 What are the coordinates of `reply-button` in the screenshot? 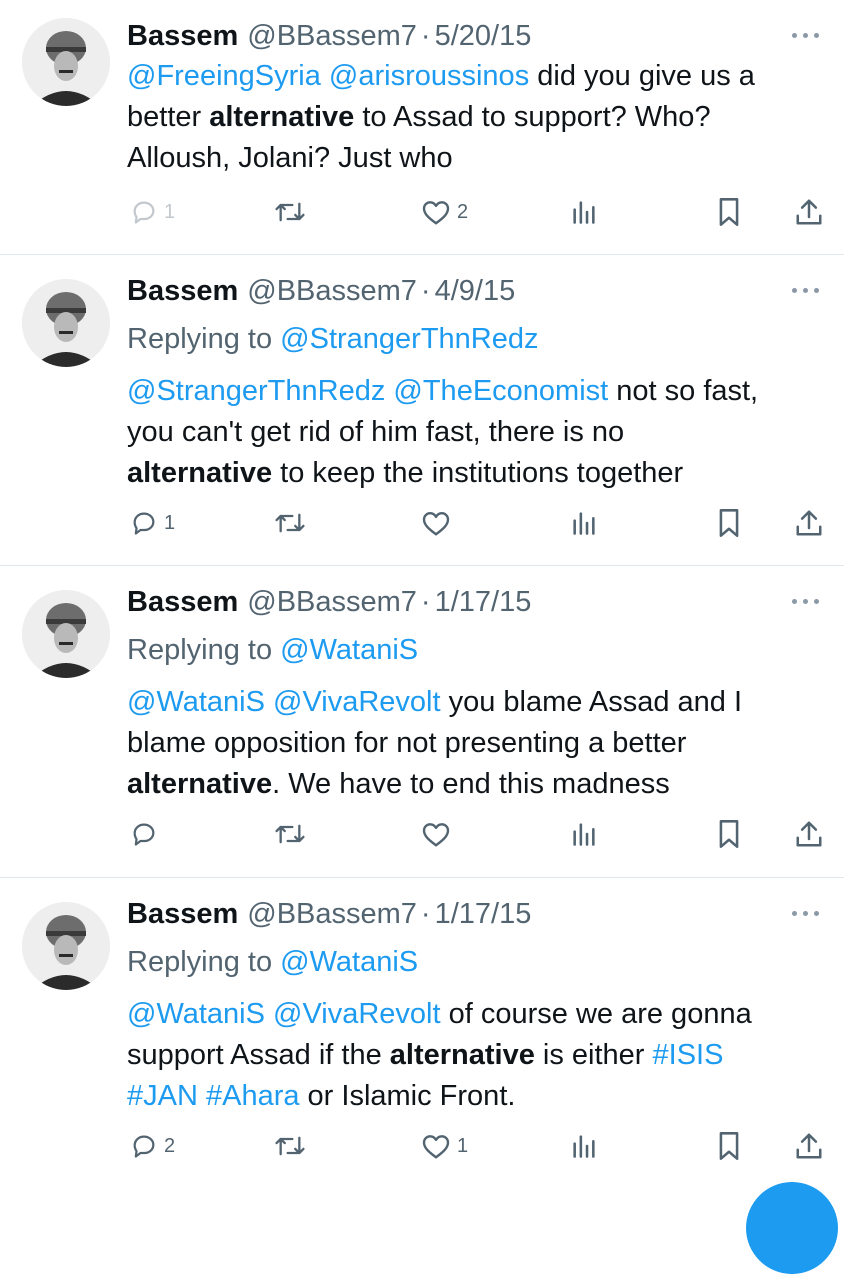 It's located at (147, 834).